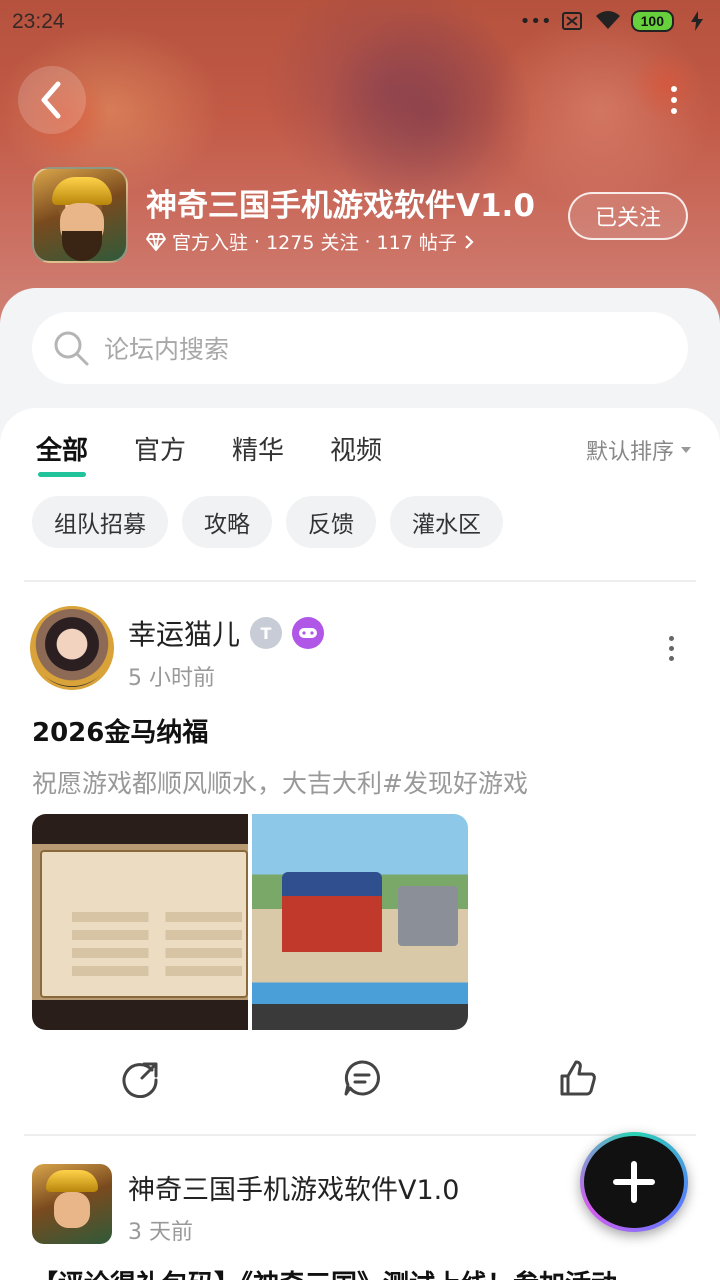 This screenshot has width=720, height=1280. I want to click on share-icon, so click(140, 1080).